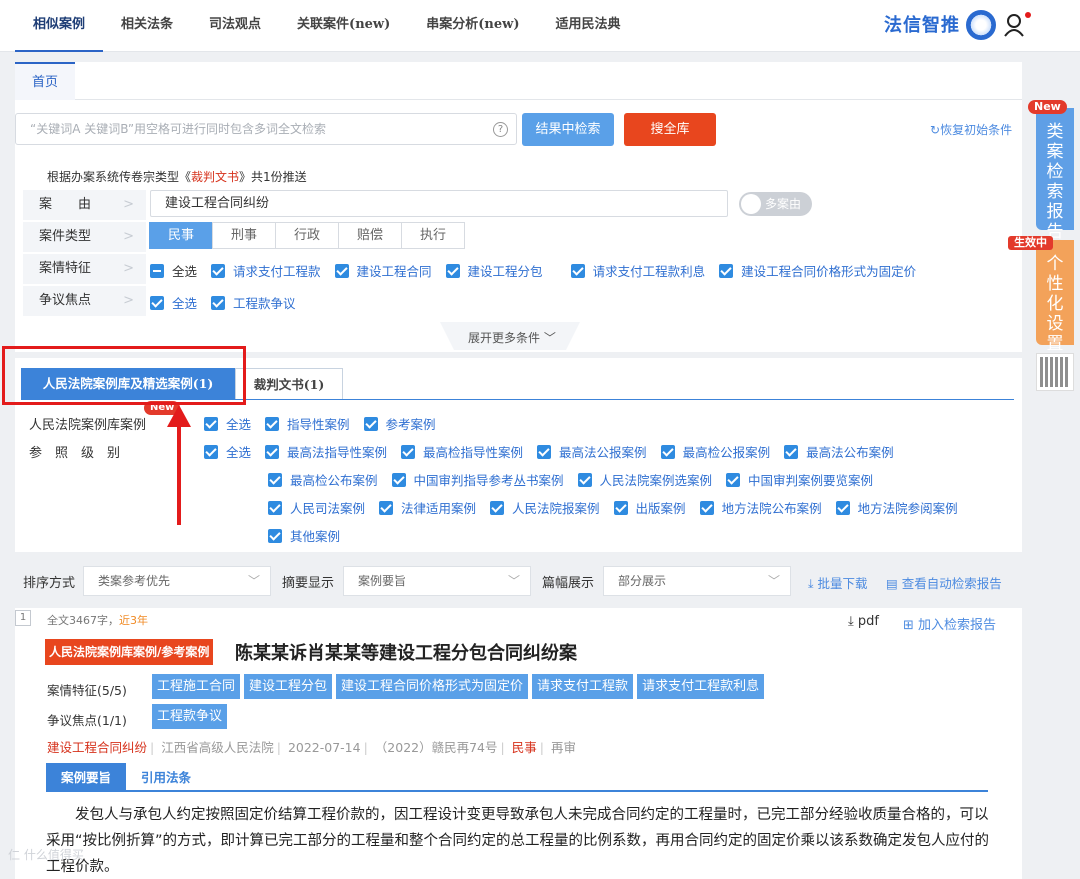 Image resolution: width=1080 pixels, height=879 pixels. Describe the element at coordinates (583, 686) in the screenshot. I see `feature-chip: 请求支付工程款` at that location.